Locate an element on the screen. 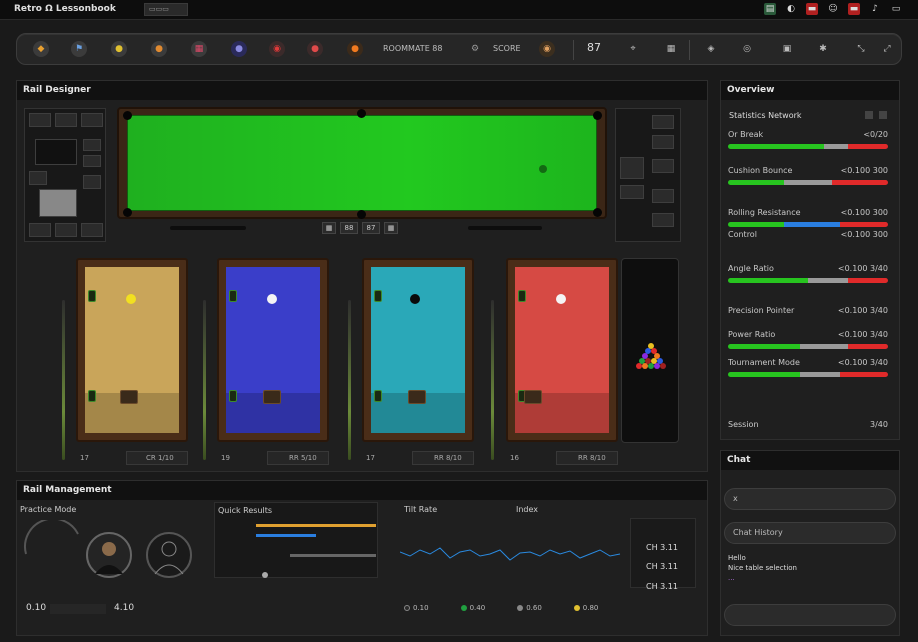 This screenshot has width=918, height=642. ball-icon: ● is located at coordinates (159, 49).